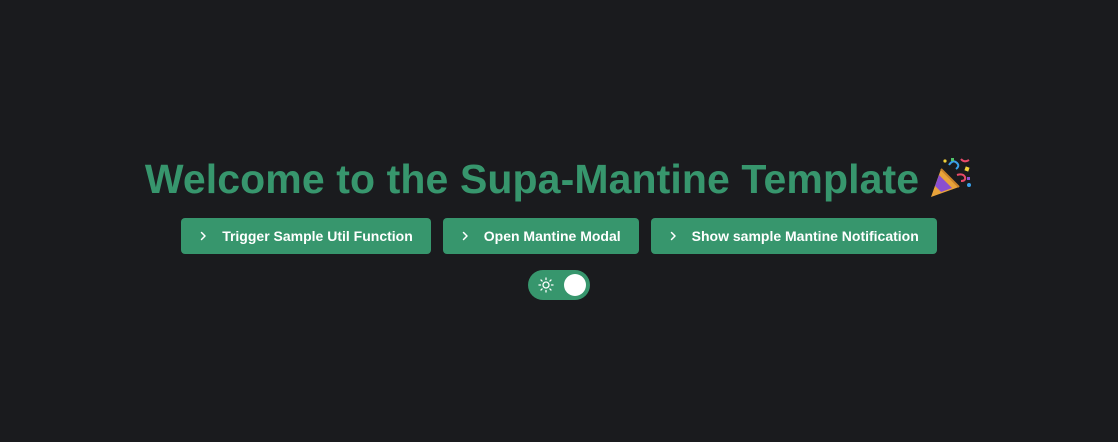 The height and width of the screenshot is (442, 1118). What do you see at coordinates (575, 285) in the screenshot?
I see `toggle-thumb` at bounding box center [575, 285].